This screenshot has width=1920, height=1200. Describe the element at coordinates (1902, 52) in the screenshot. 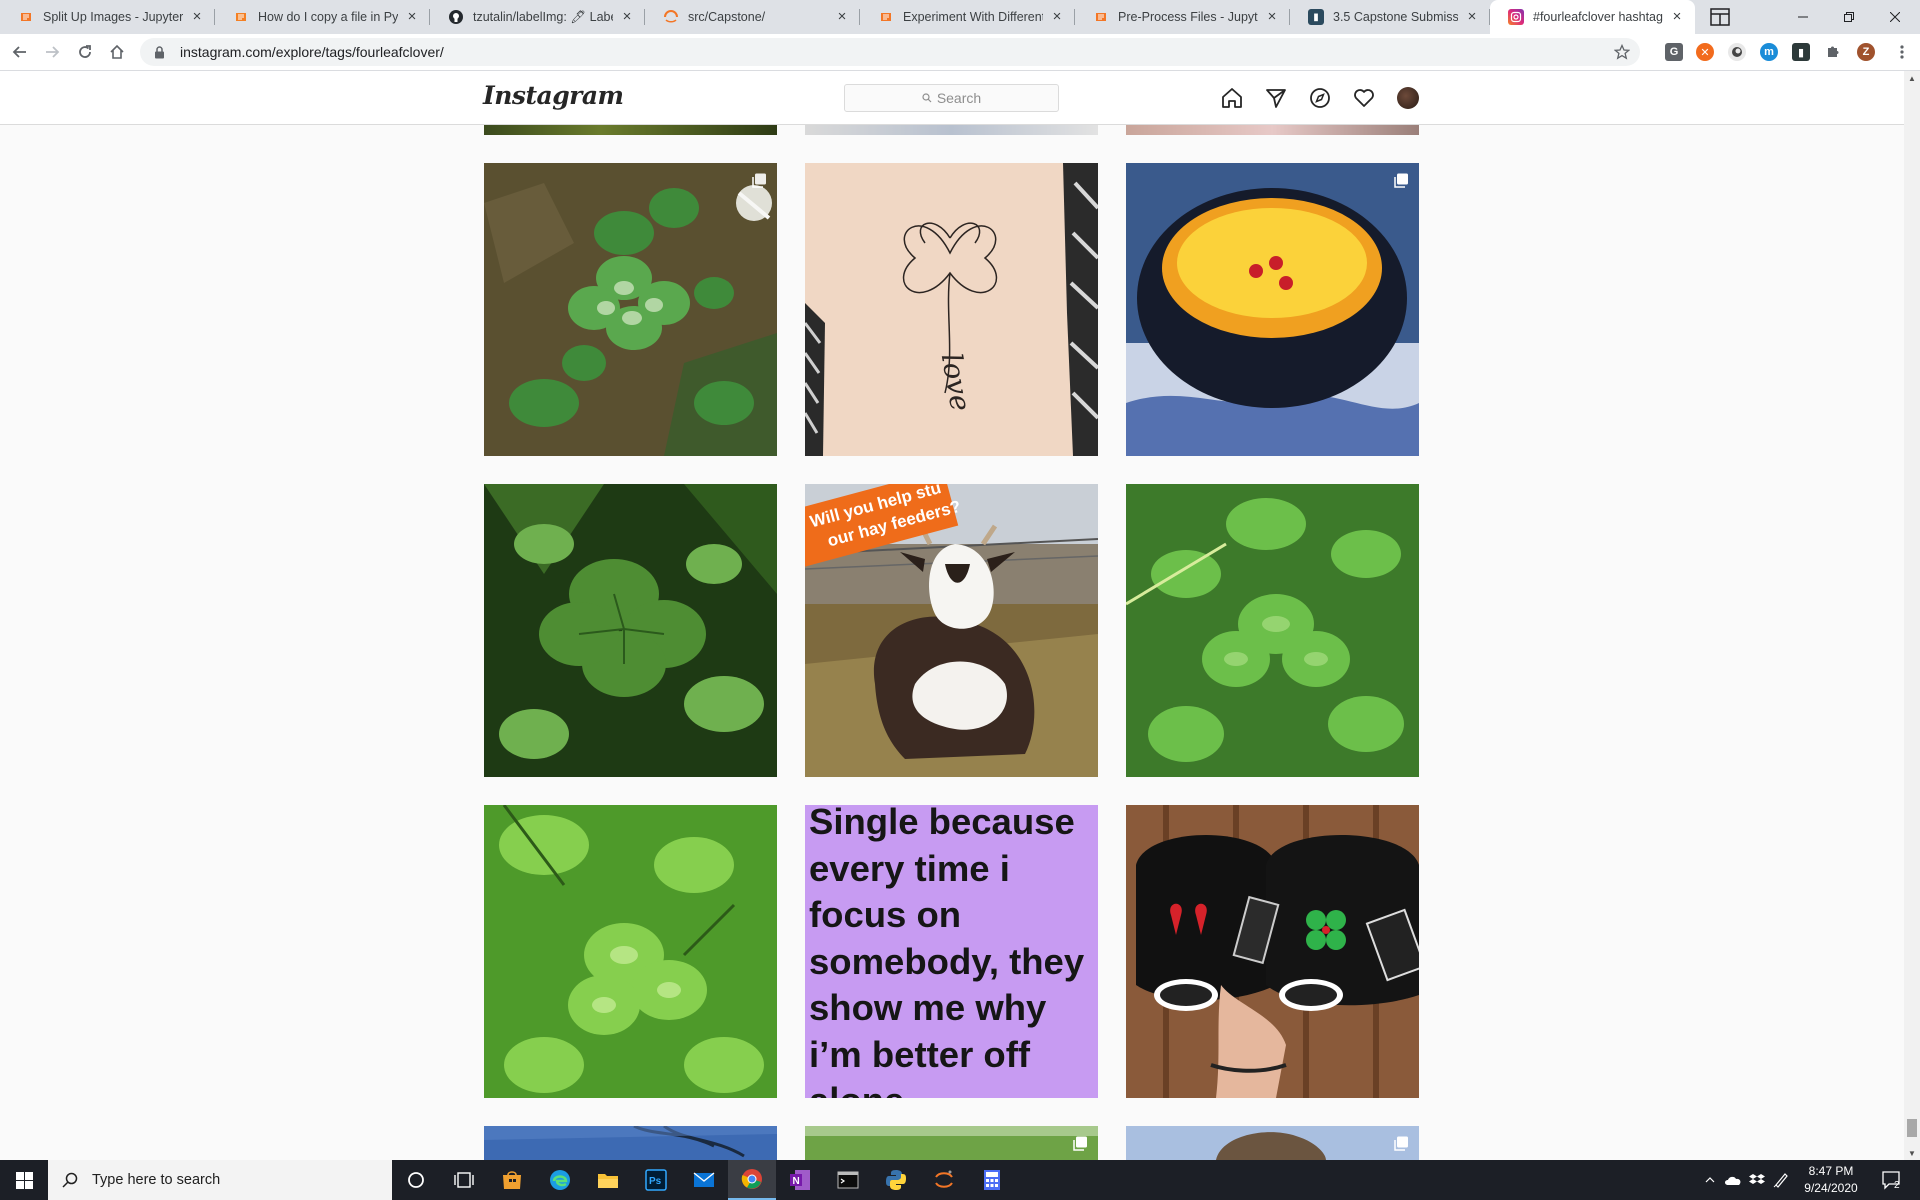

I see `menu-kebab-icon` at that location.